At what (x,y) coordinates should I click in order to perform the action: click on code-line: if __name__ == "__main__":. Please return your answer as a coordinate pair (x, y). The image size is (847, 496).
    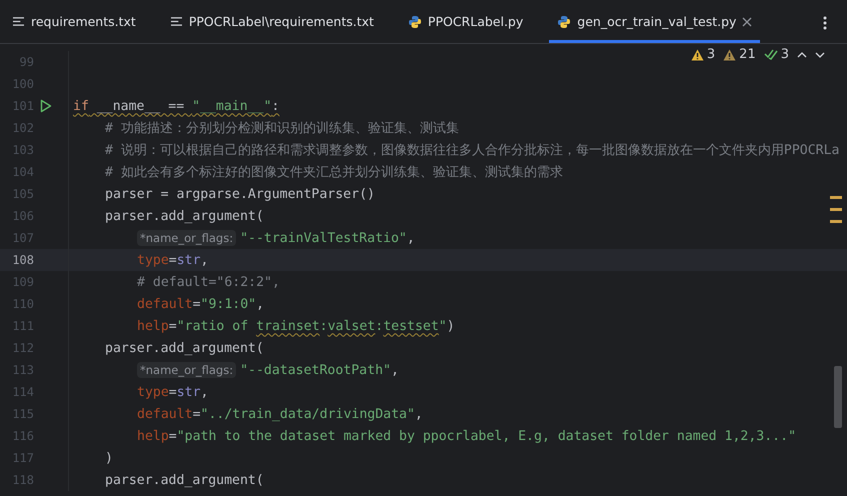
    Looking at the image, I should click on (176, 106).